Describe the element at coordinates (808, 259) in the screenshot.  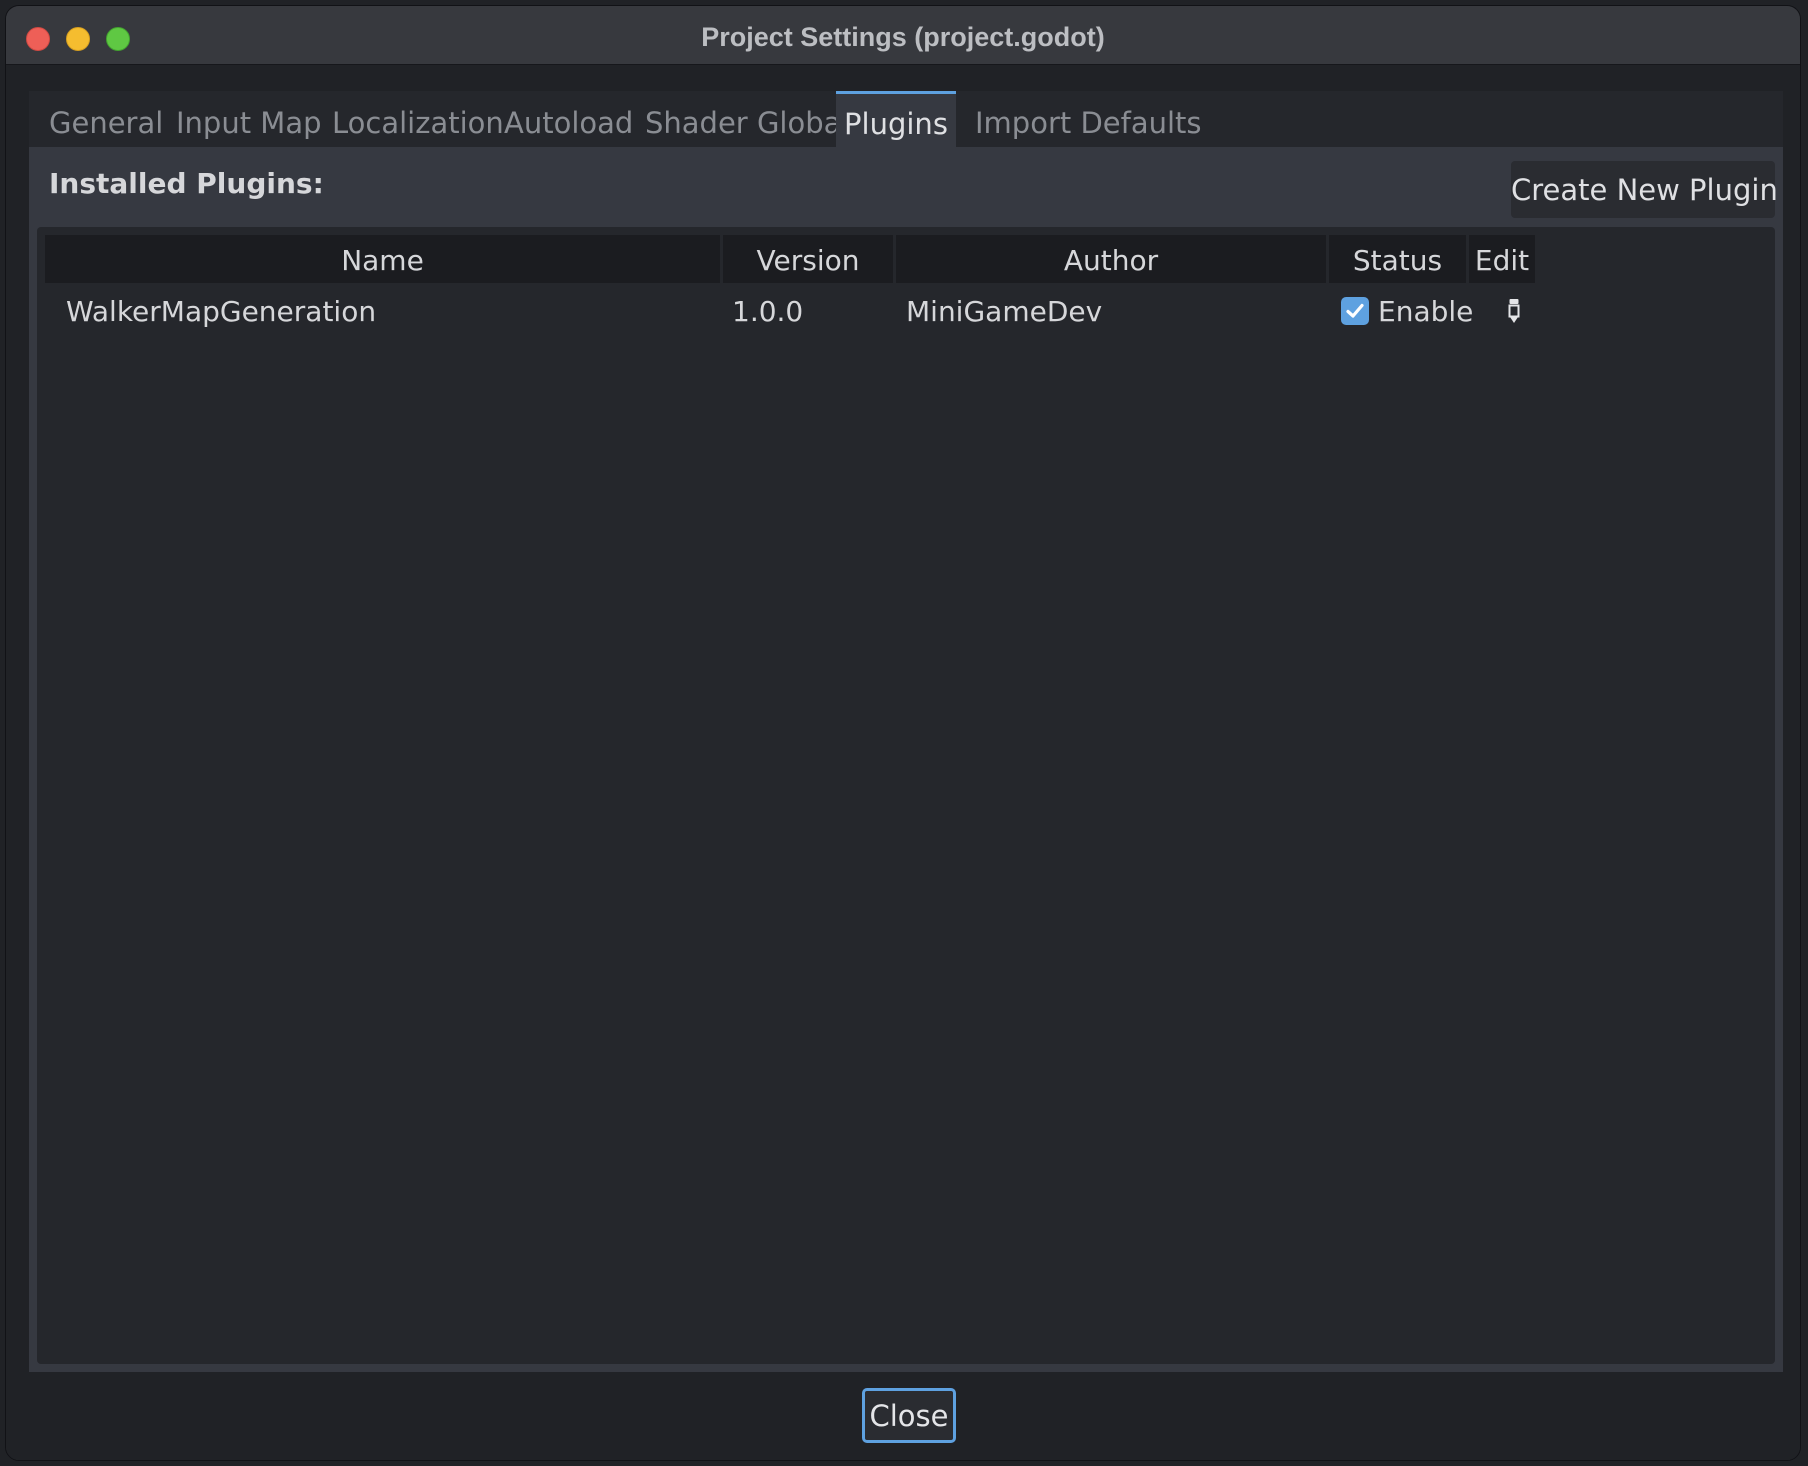
I see `column-header-version: Version` at that location.